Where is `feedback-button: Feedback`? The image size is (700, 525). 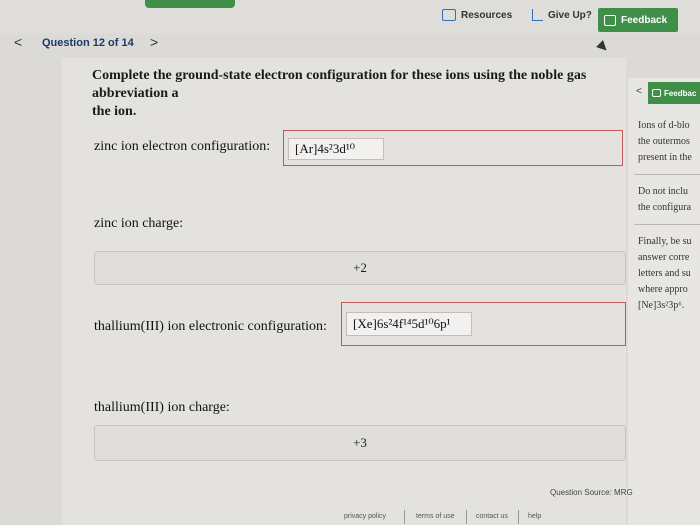 feedback-button: Feedback is located at coordinates (638, 20).